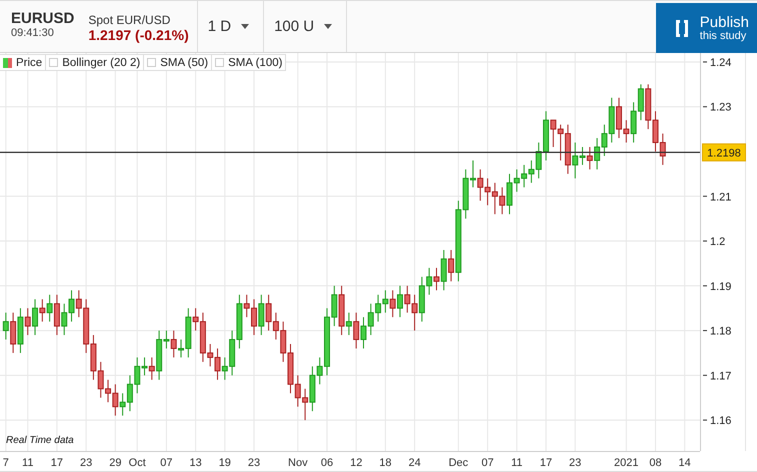 The image size is (757, 472). Describe the element at coordinates (721, 421) in the screenshot. I see `y-axis-label: 1.16` at that location.